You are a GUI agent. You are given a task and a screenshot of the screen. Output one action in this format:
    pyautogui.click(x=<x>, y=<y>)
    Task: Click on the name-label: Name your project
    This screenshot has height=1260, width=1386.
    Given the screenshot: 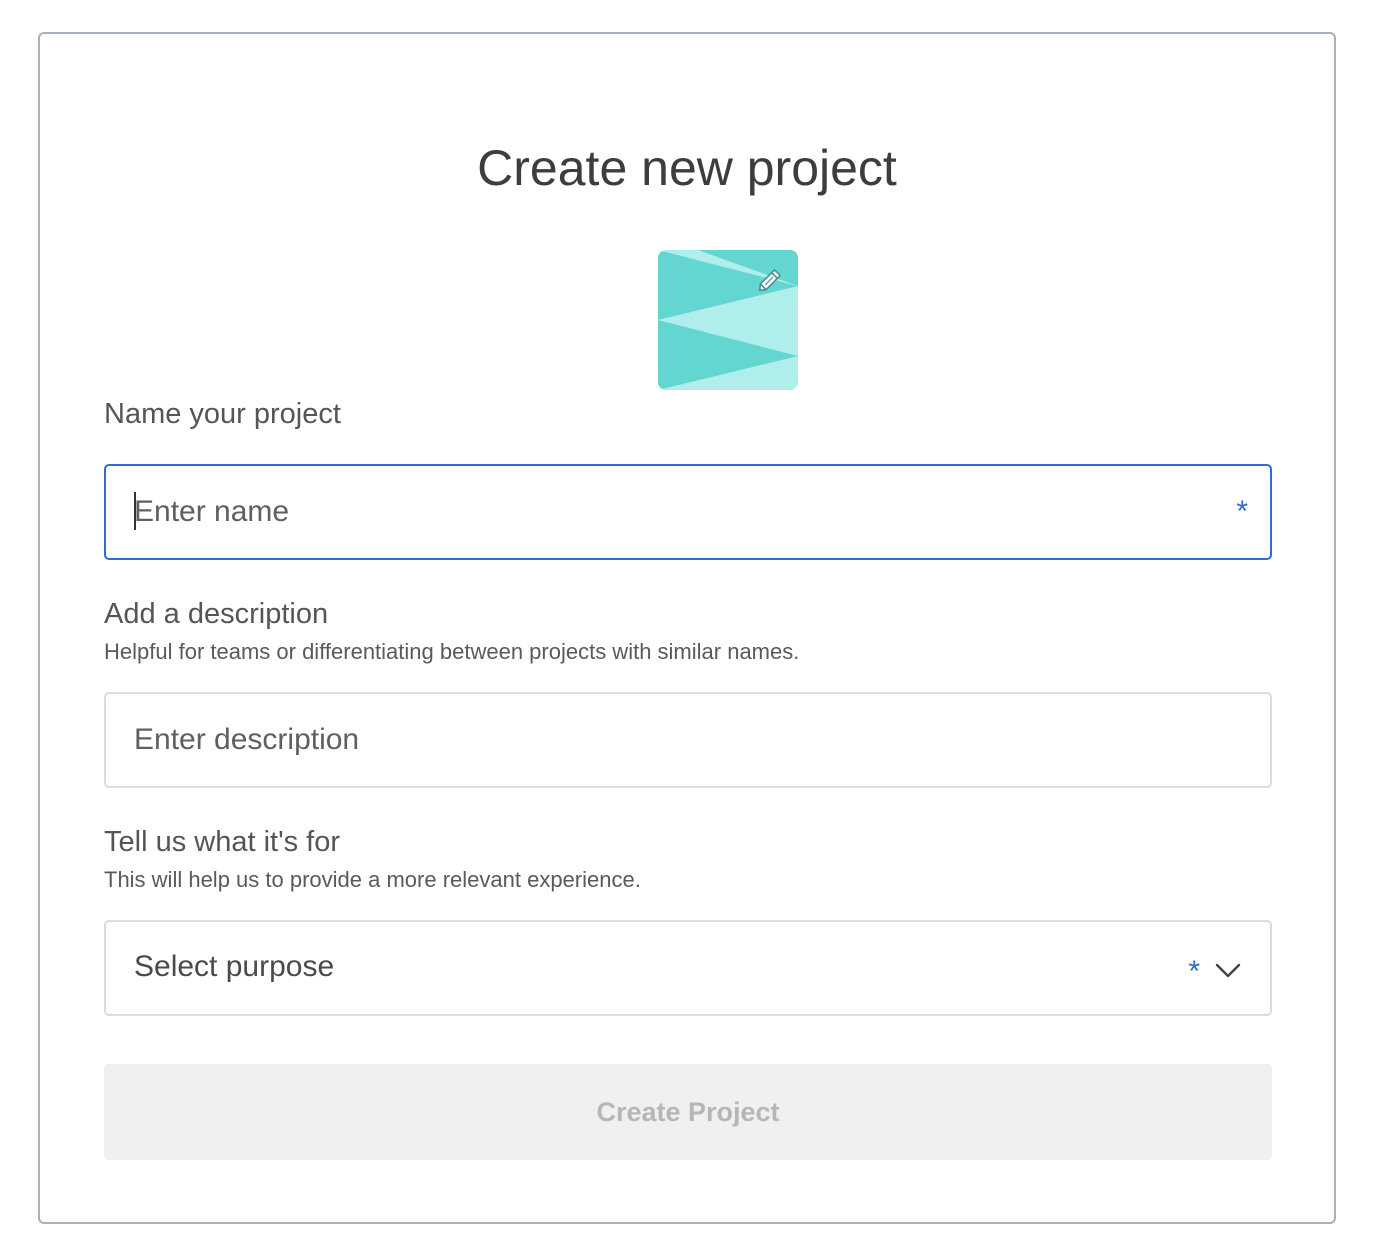 What is the action you would take?
    pyautogui.click(x=222, y=414)
    